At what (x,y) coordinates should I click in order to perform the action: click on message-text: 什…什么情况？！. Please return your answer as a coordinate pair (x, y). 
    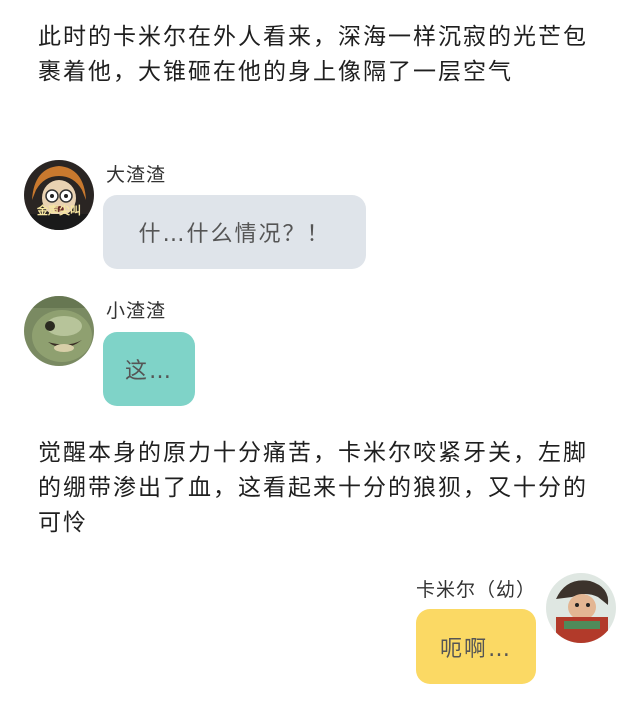
    Looking at the image, I should click on (234, 234).